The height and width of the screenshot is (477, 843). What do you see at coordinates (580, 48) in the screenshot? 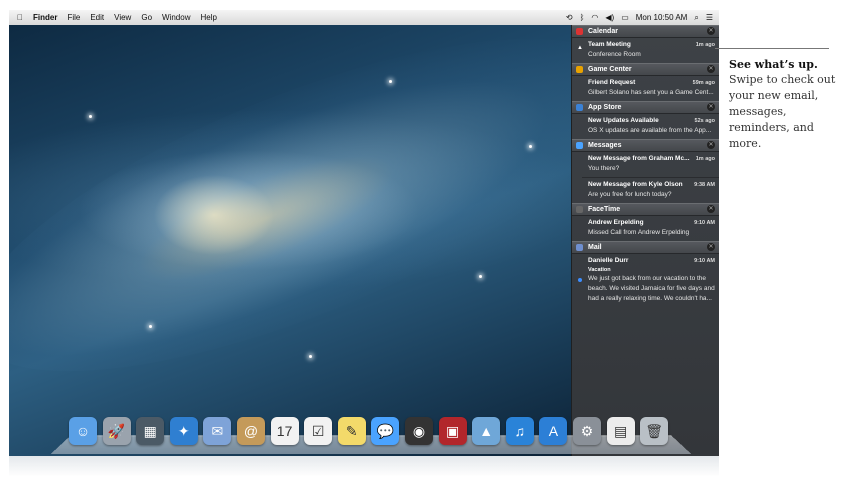
I see `alert-flag-icon: ▲` at bounding box center [580, 48].